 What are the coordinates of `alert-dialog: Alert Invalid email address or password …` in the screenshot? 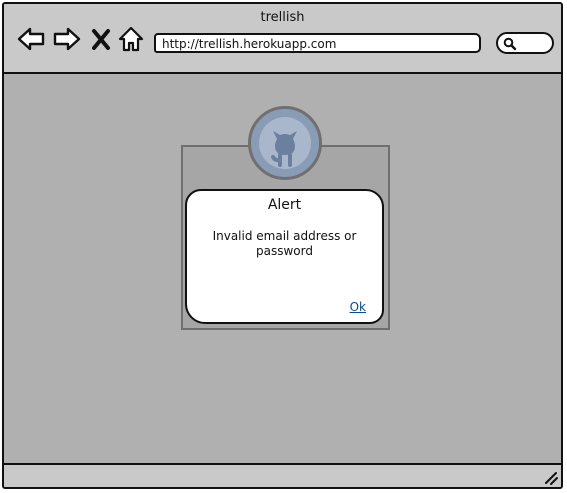 It's located at (284, 256).